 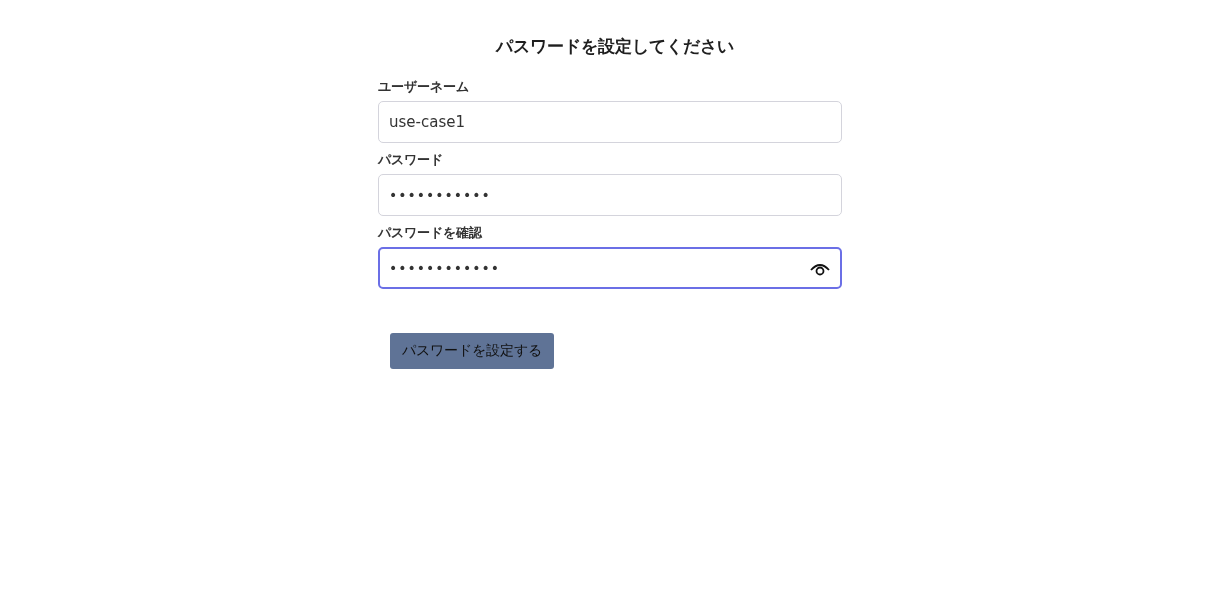 I want to click on field-label: パスワード, so click(x=411, y=160).